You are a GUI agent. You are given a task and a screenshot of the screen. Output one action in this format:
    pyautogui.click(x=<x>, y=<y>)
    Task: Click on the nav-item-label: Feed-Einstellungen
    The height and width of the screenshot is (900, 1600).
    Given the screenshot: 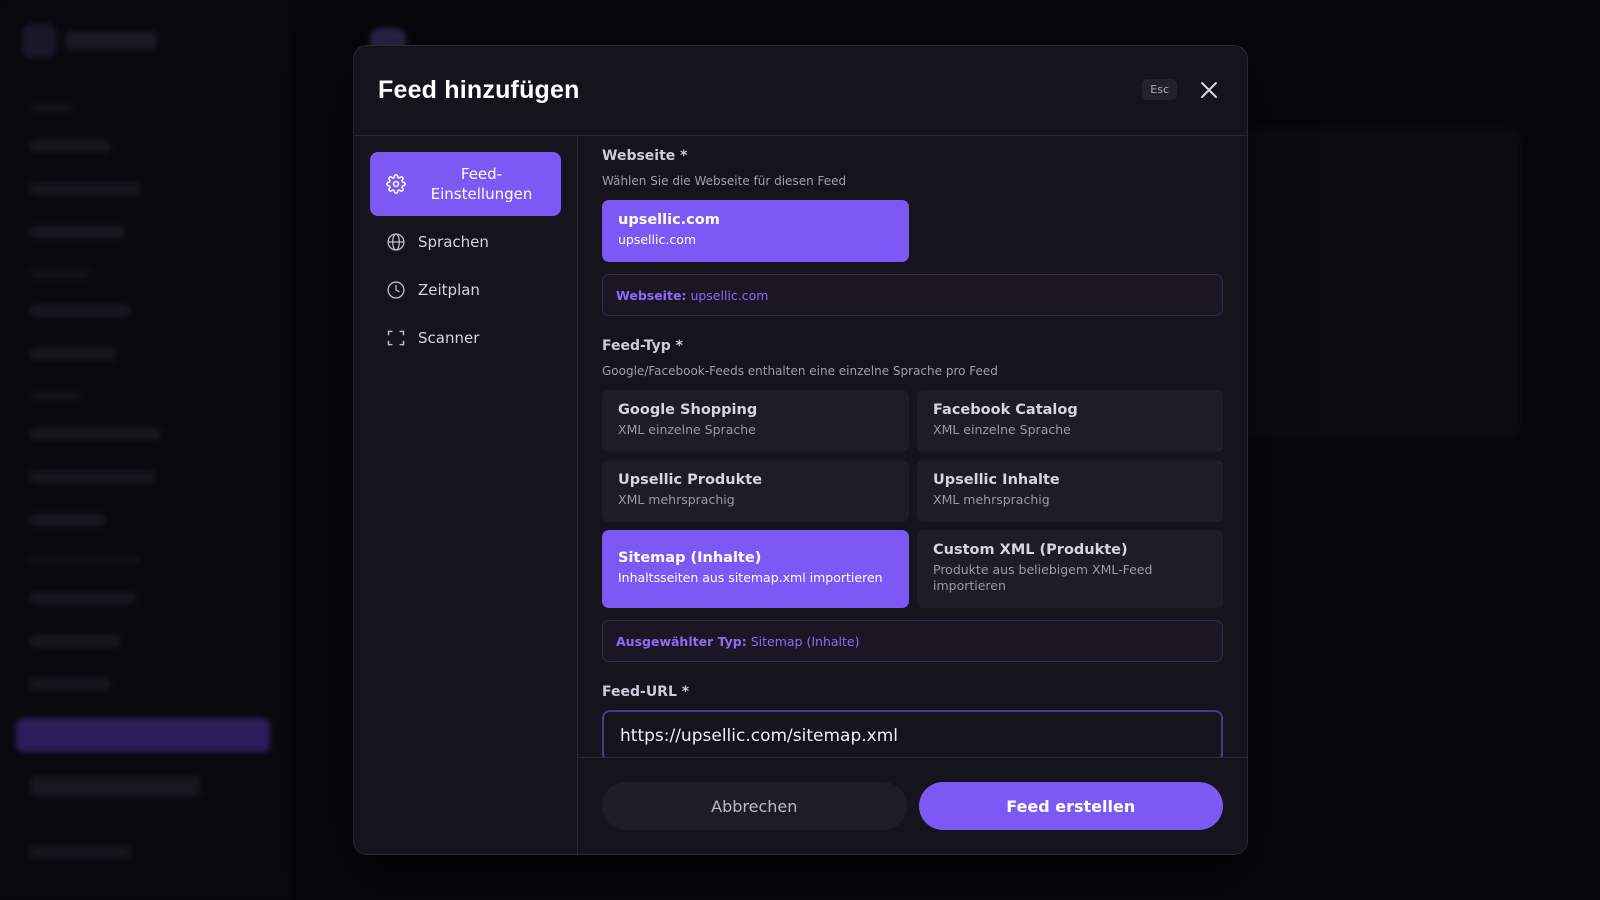 What is the action you would take?
    pyautogui.click(x=481, y=184)
    